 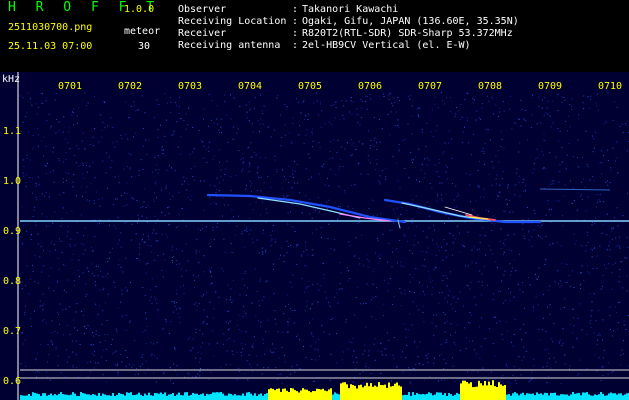 I want to click on observer-value: Takanori Kawachi, so click(x=350, y=9).